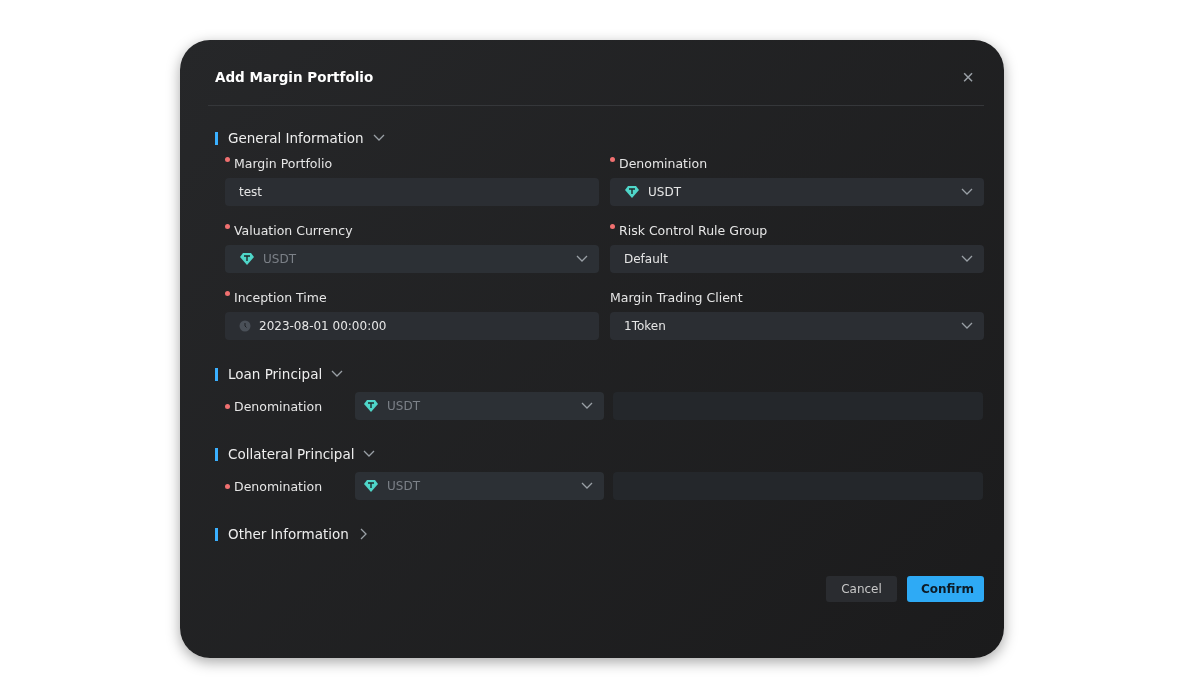 The image size is (1184, 698). I want to click on field-label: Margin Portfolio, so click(279, 164).